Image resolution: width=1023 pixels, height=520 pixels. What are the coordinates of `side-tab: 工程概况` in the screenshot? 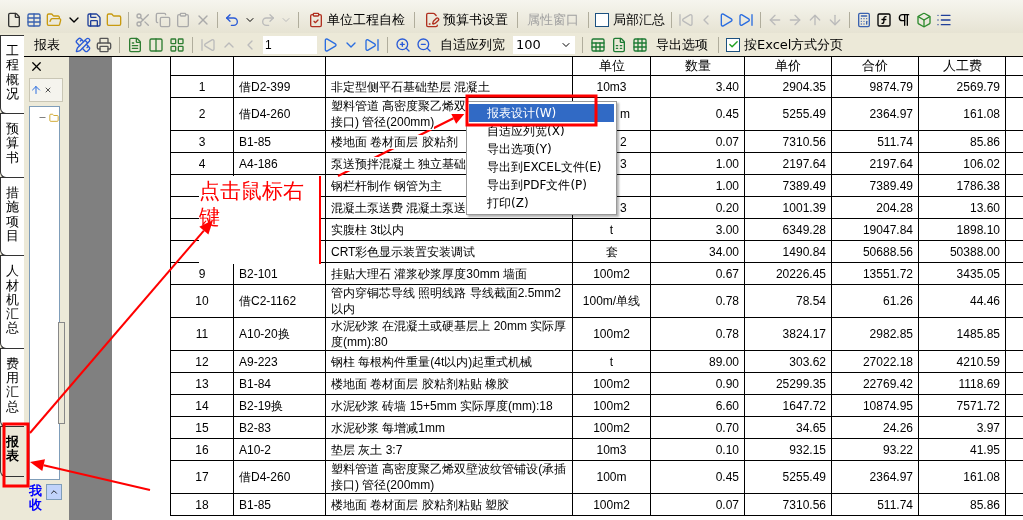 It's located at (12, 75).